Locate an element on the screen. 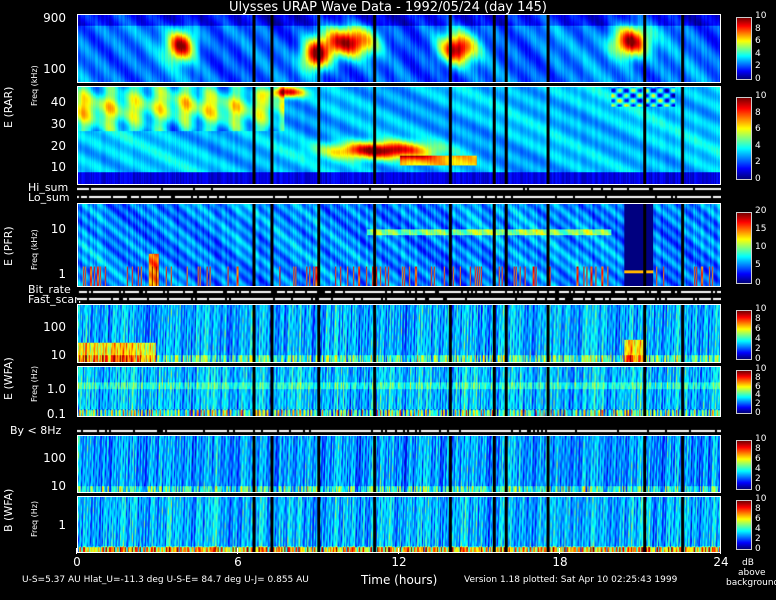 Image resolution: width=776 pixels, height=600 pixels. xtick-6: 6 is located at coordinates (238, 562).